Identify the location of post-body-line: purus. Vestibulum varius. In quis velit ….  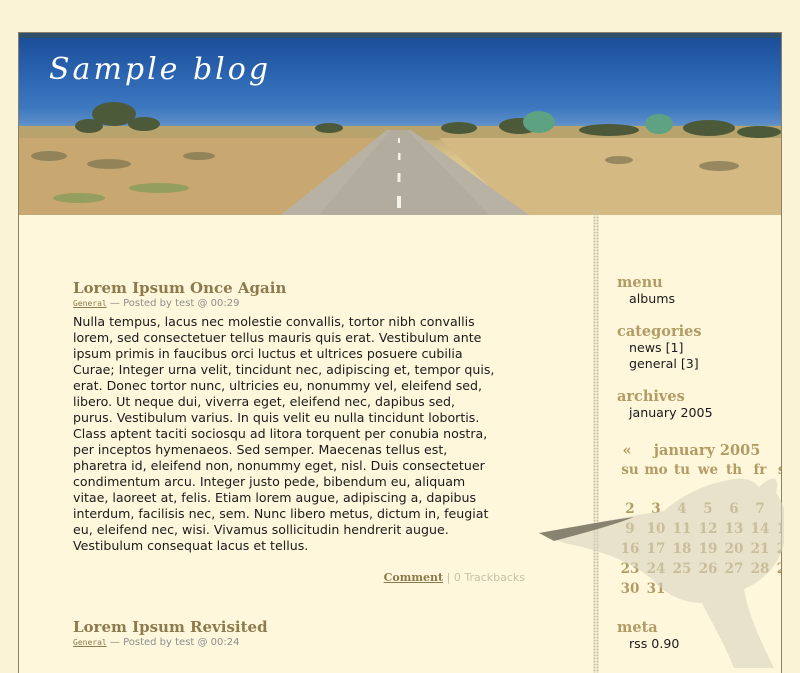
(276, 417).